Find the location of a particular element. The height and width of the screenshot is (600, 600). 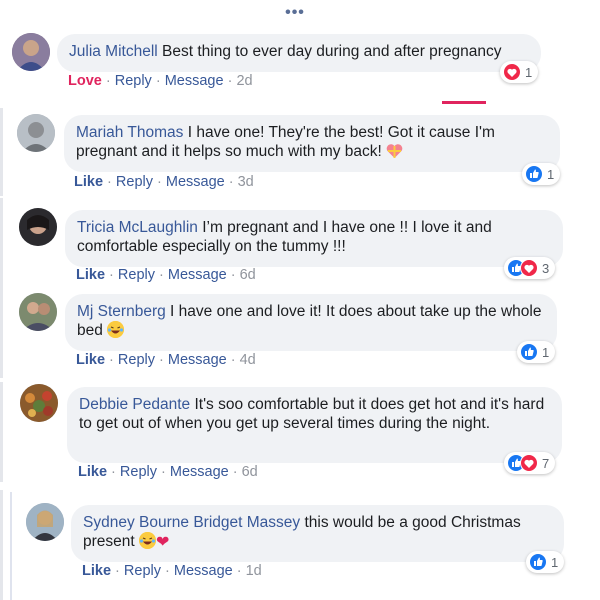

comment-actions: Like · Reply · Message · 4d is located at coordinates (166, 360).